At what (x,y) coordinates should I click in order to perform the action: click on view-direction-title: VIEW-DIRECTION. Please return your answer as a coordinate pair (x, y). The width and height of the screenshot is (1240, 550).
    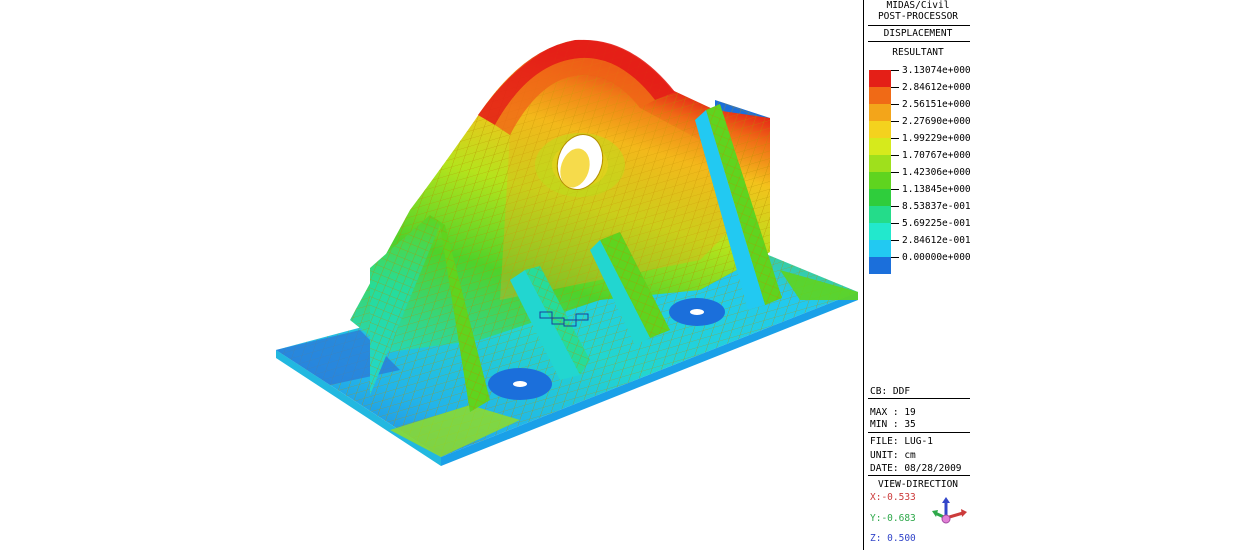
    Looking at the image, I should click on (918, 484).